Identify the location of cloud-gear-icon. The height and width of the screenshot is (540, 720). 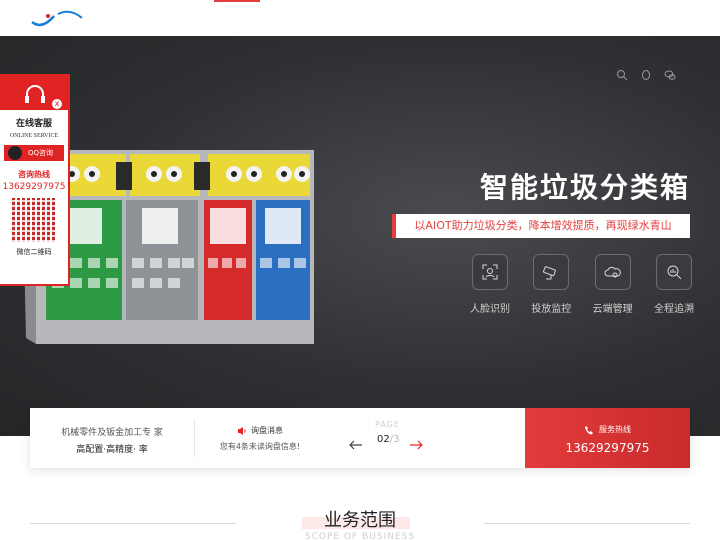
(612, 272).